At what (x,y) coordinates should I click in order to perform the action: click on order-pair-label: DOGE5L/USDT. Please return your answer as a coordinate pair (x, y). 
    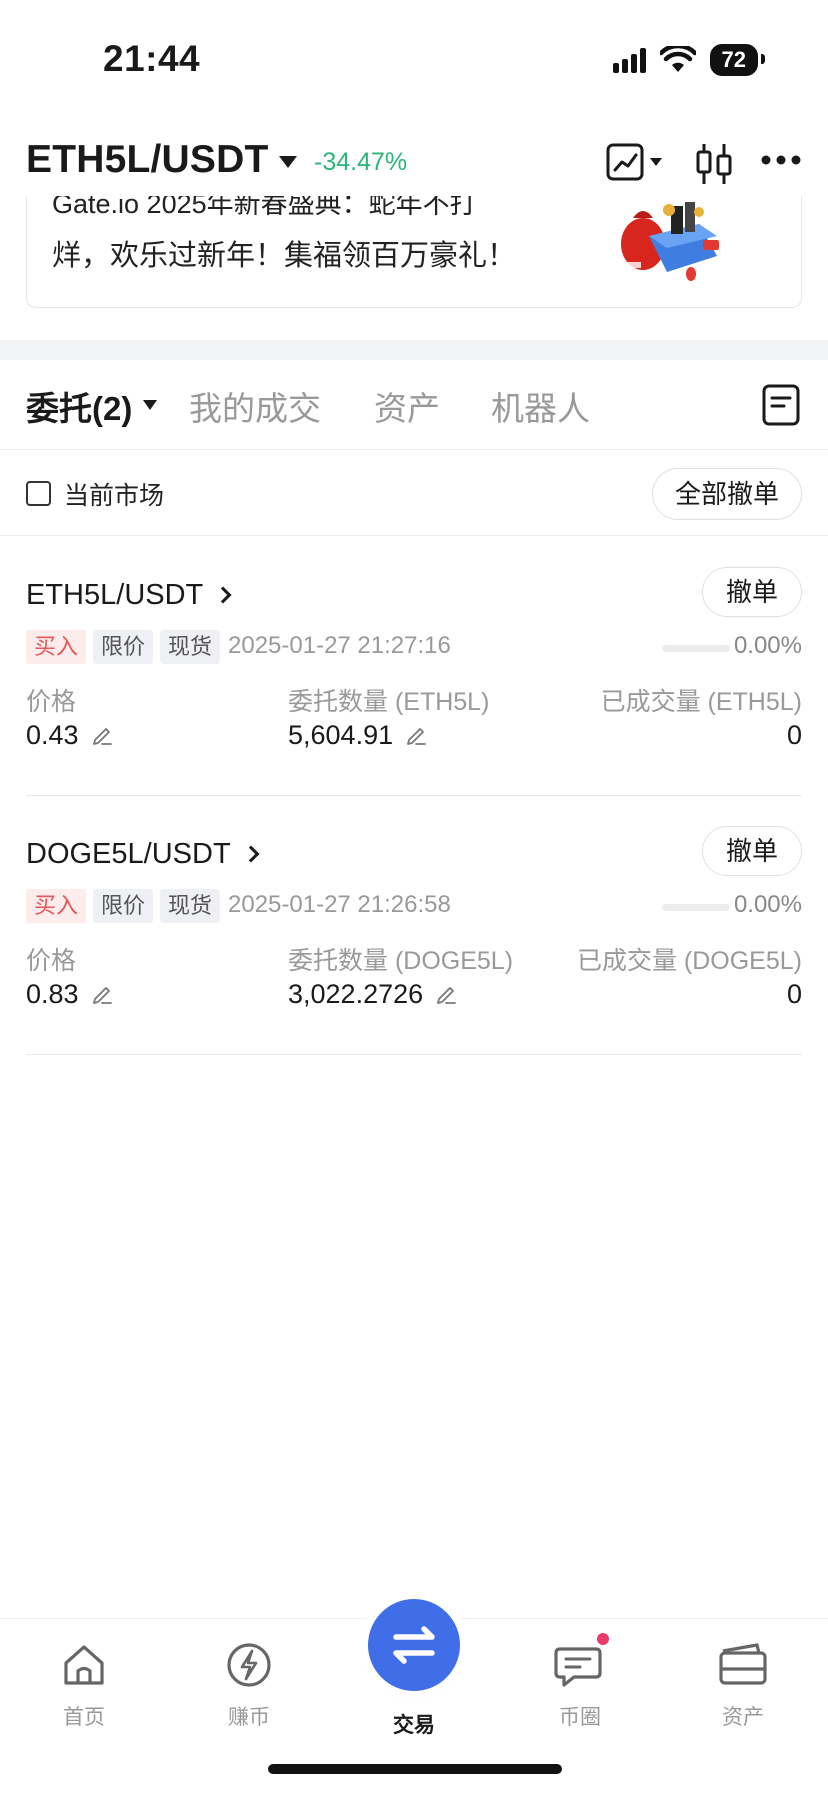
    Looking at the image, I should click on (128, 854).